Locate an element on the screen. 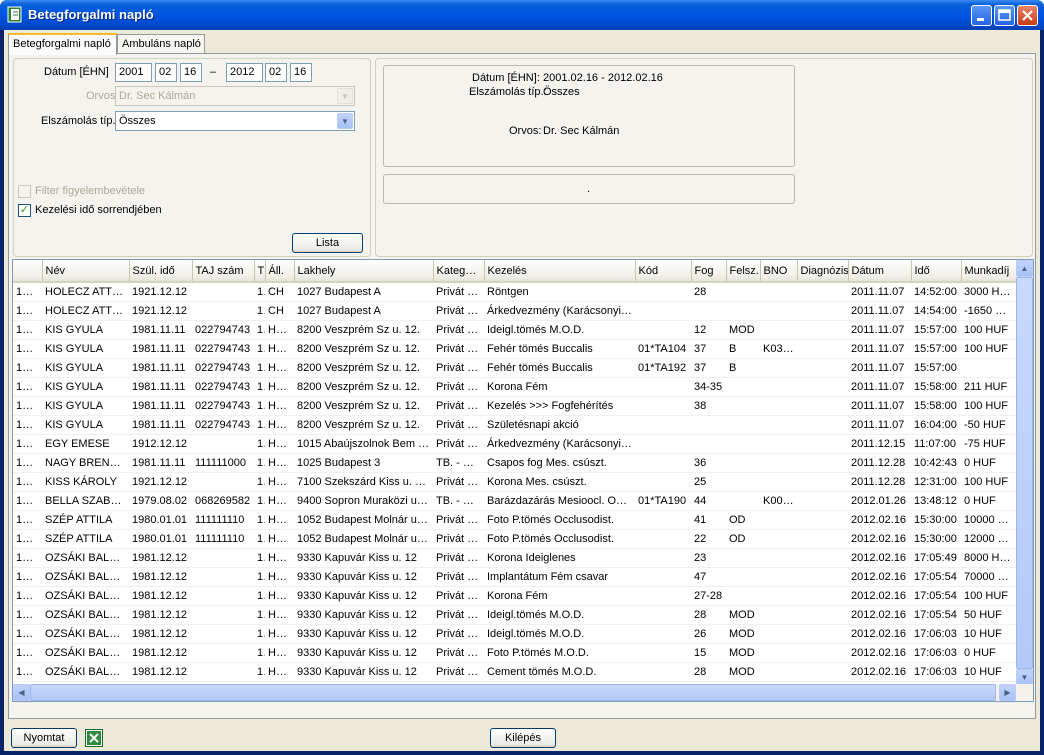 The width and height of the screenshot is (1044, 755). scroll-left-icon: ◀ is located at coordinates (21, 692).